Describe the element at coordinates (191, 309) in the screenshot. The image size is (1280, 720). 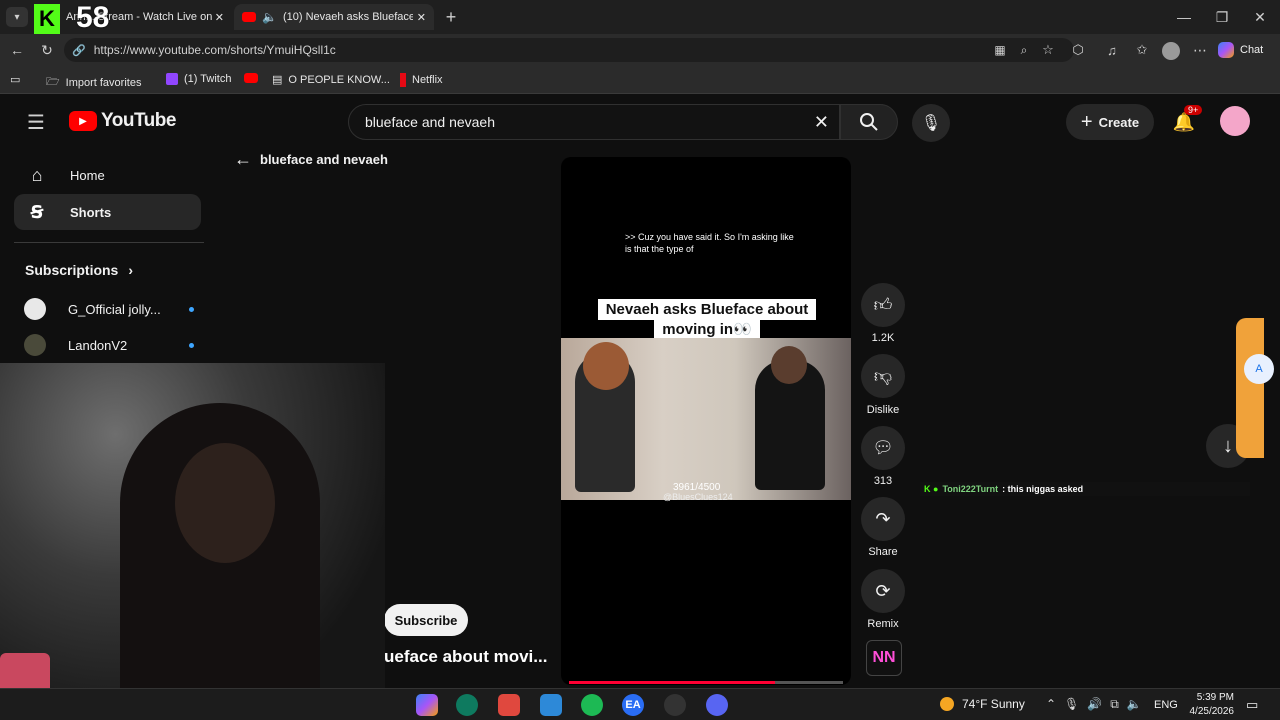
I see `new-content-dot` at that location.